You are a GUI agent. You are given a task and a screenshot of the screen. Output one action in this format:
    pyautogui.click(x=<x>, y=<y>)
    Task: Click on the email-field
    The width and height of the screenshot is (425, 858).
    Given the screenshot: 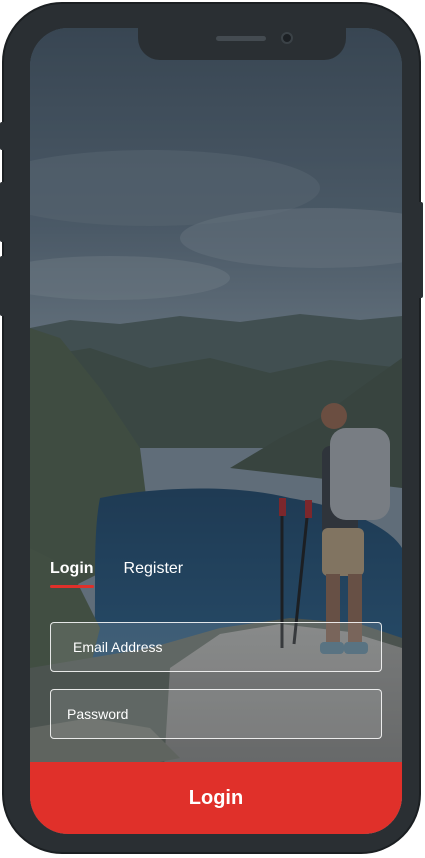 What is the action you would take?
    pyautogui.click(x=216, y=647)
    